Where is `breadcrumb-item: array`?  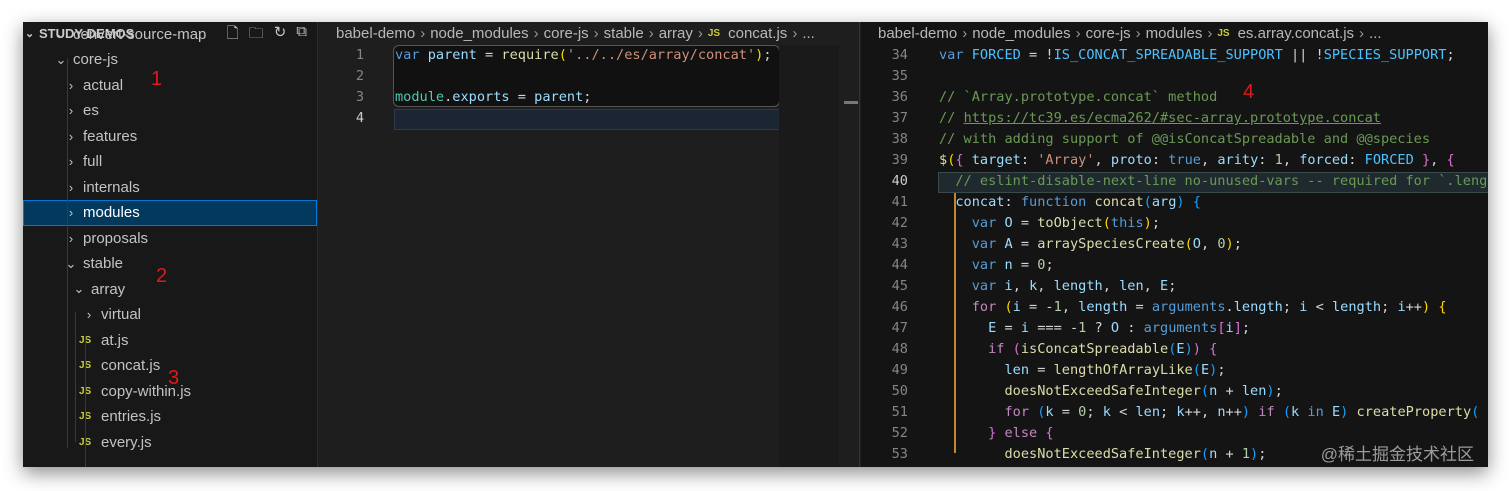
breadcrumb-item: array is located at coordinates (676, 33).